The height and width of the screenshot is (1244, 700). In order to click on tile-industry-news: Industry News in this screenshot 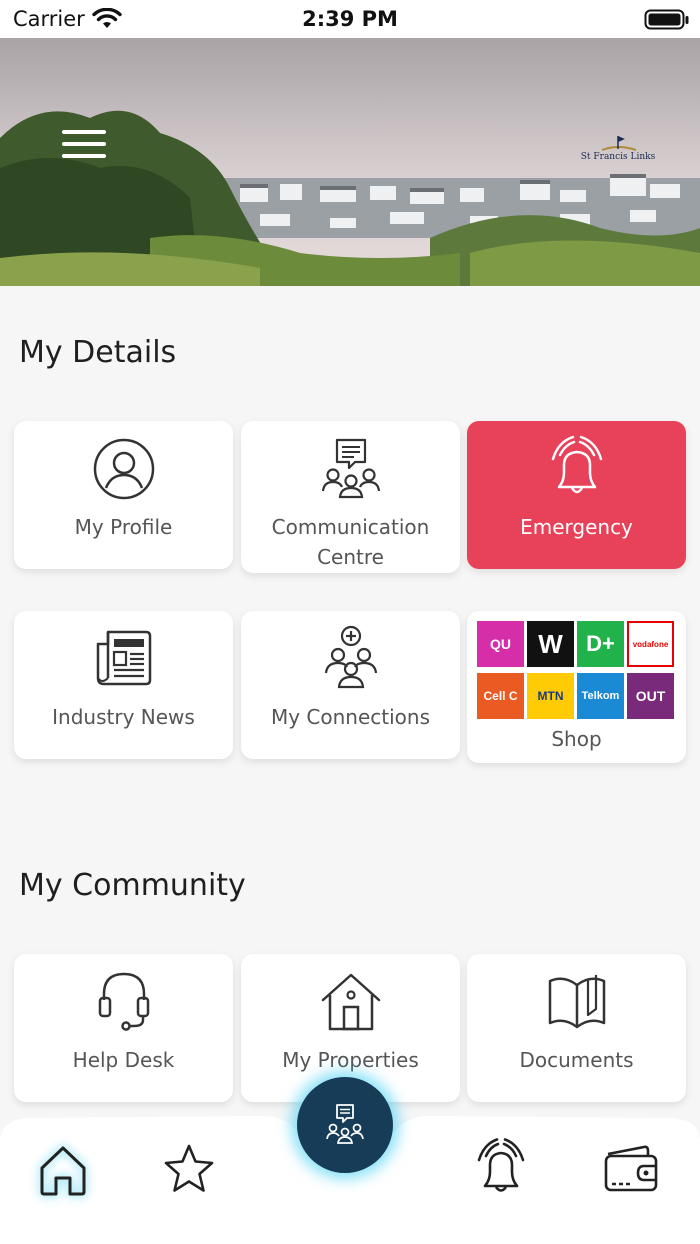, I will do `click(123, 685)`.